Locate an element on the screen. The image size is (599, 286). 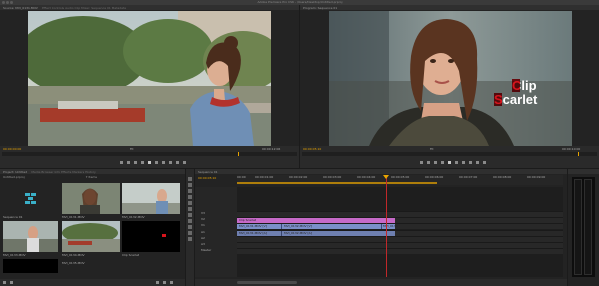
step-forward-icon is located at coordinates (156, 162).